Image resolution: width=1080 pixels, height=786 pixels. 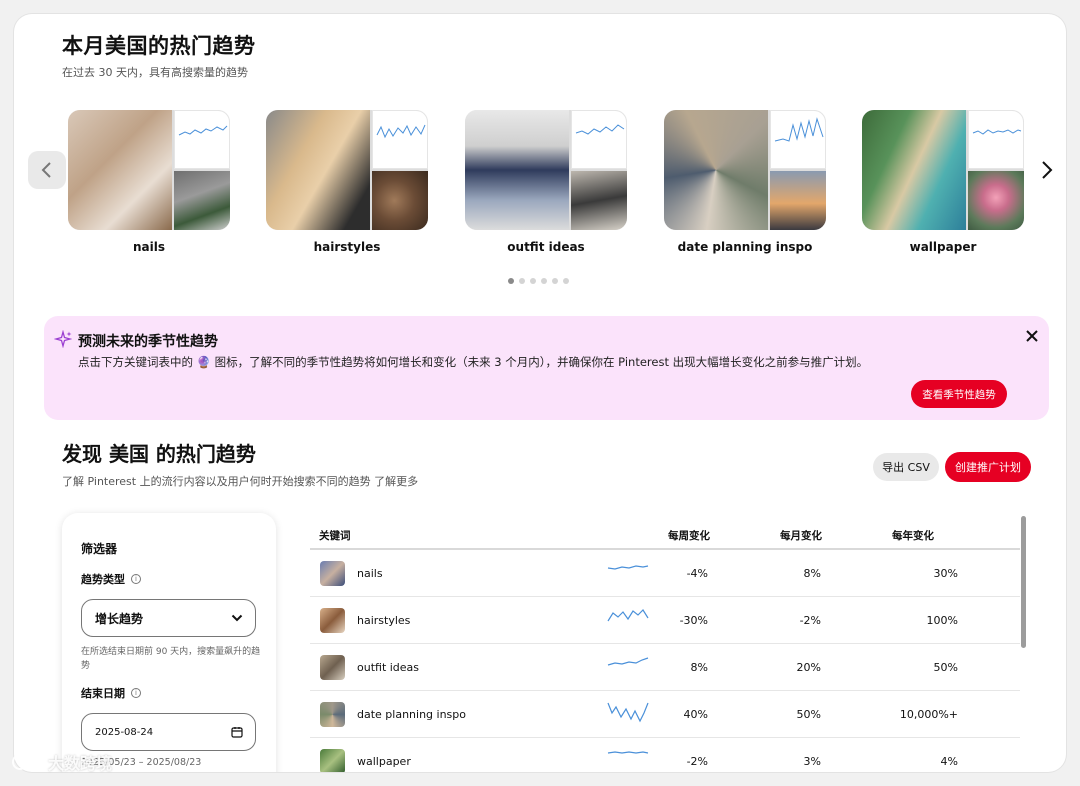 What do you see at coordinates (689, 535) in the screenshot?
I see `header-weekly: 每周变化` at bounding box center [689, 535].